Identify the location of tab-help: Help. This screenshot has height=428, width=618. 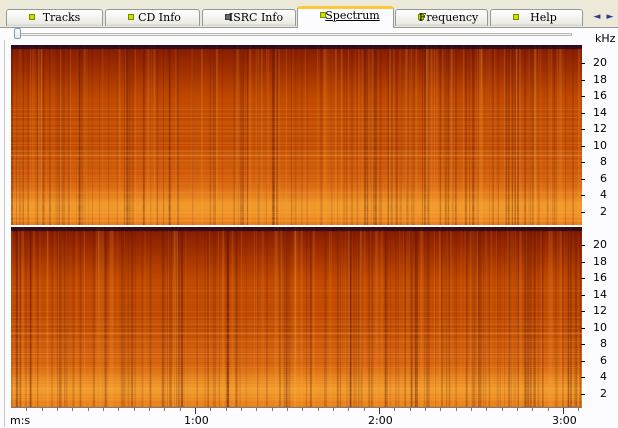
(536, 17).